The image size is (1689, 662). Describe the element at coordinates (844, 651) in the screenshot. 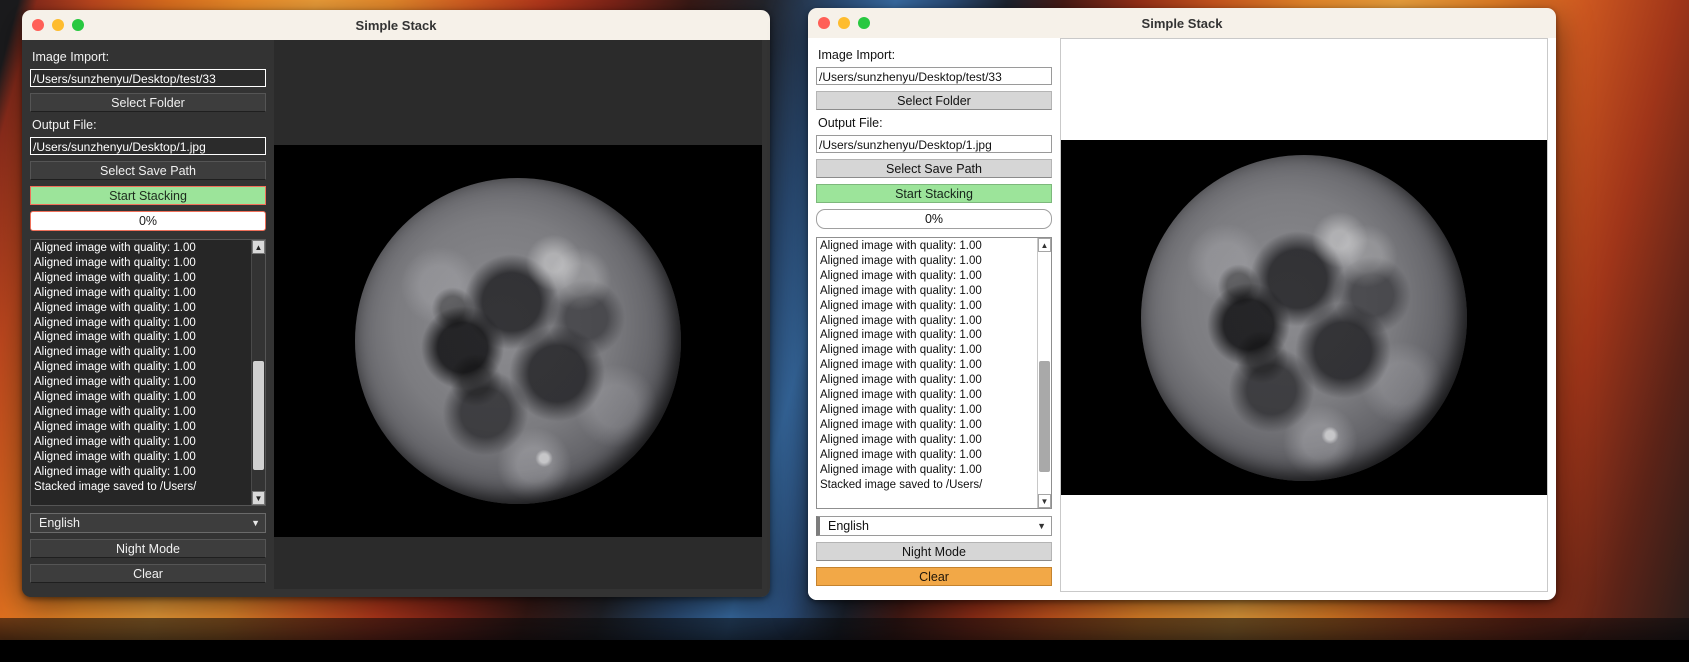

I see `desktop-bottom-strip` at that location.